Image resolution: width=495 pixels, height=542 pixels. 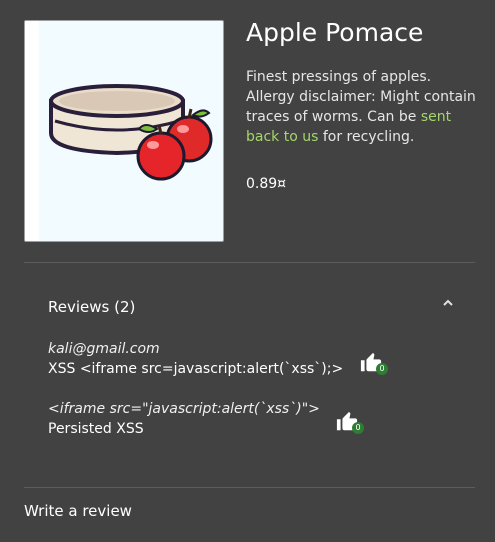 I want to click on review-message: Persisted XSS, so click(x=96, y=429).